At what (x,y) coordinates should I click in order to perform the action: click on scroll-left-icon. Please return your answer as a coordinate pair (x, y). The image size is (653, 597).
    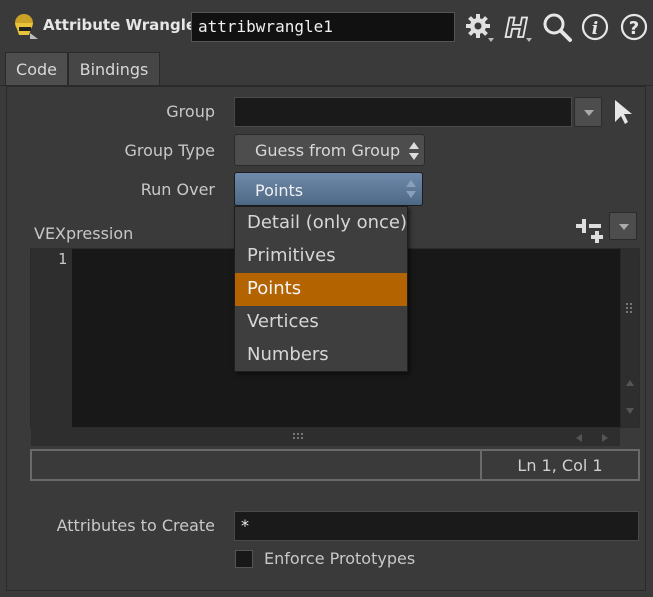
    Looking at the image, I should click on (579, 438).